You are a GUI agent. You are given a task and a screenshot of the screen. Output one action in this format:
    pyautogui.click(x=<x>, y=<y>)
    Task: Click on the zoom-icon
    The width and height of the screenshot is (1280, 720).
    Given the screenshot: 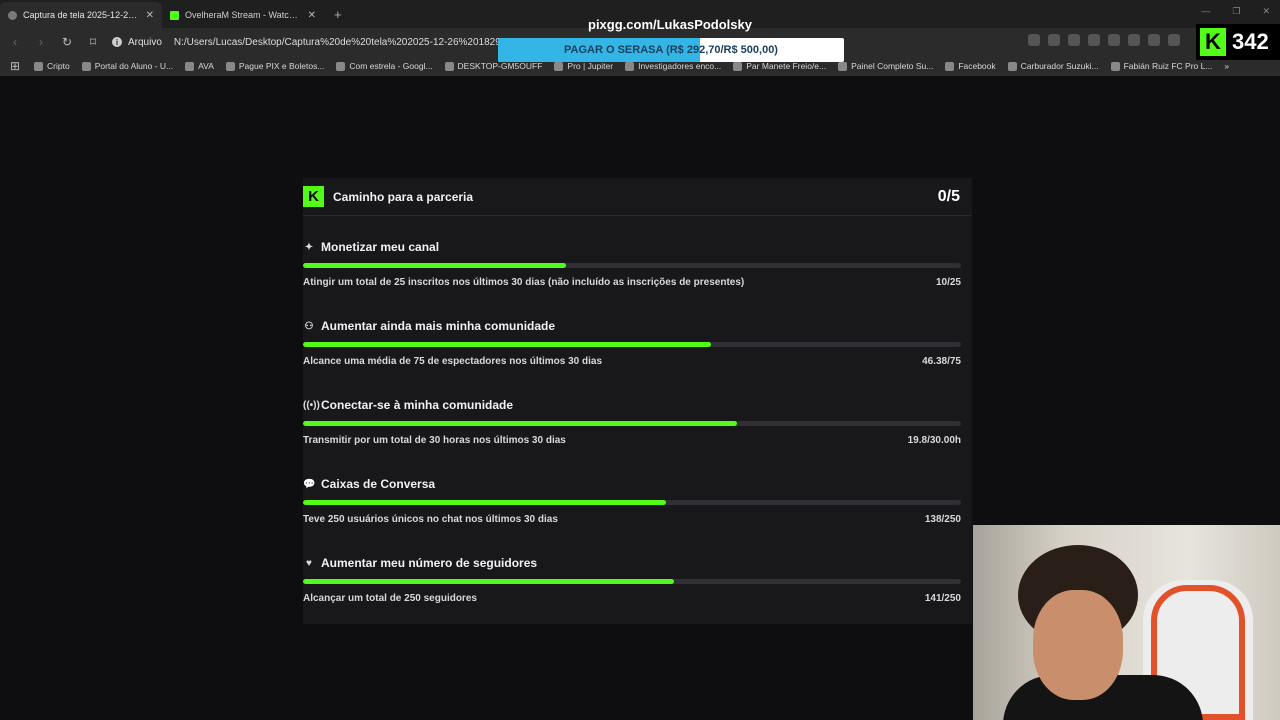 What is the action you would take?
    pyautogui.click(x=1034, y=40)
    